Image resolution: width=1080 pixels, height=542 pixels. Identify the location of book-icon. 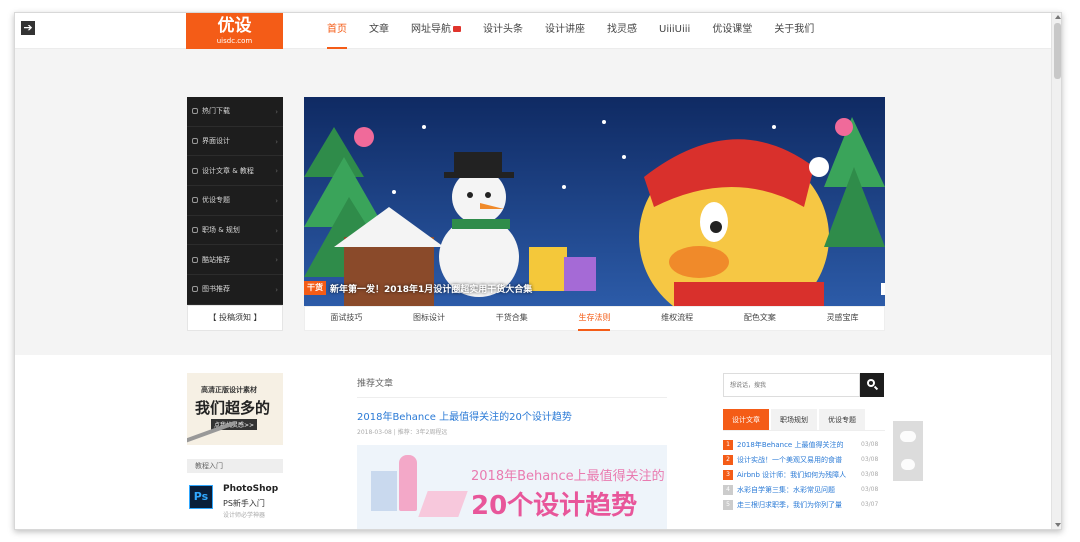
(195, 289).